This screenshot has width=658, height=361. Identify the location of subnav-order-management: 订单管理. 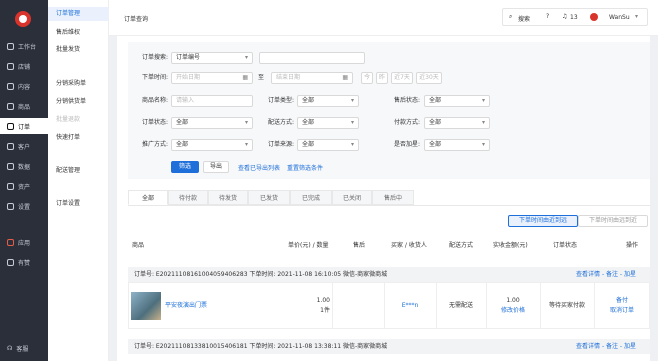
(78, 14).